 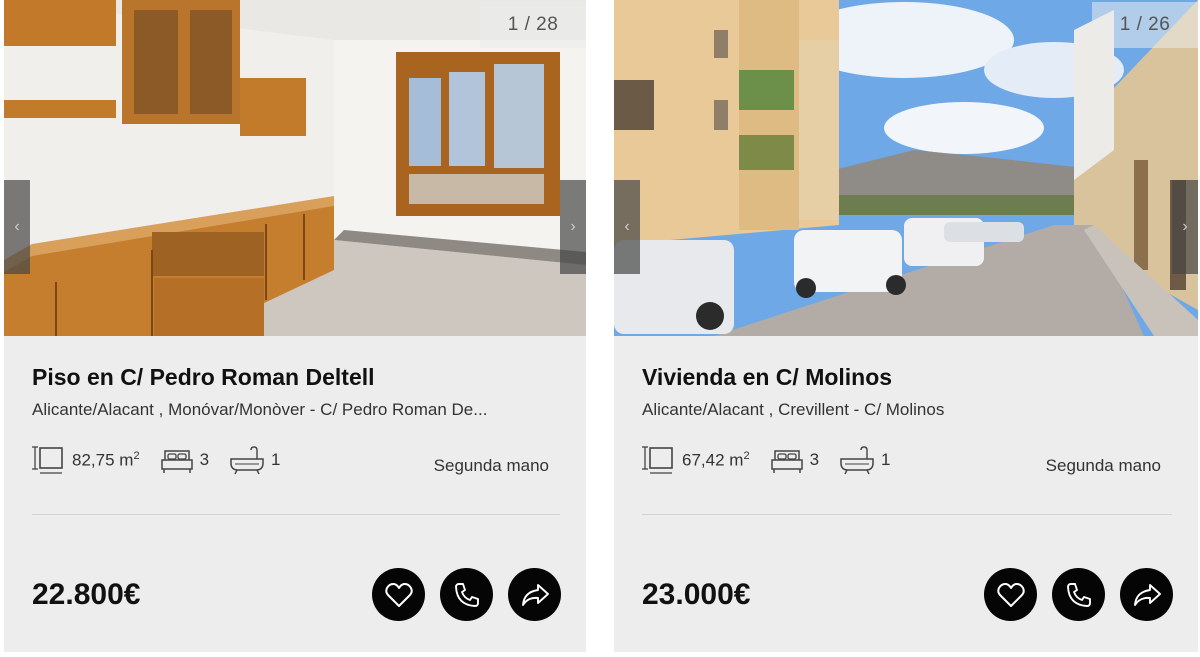 I want to click on listing-features: 82,75 m2 3 1, so click(x=166, y=460).